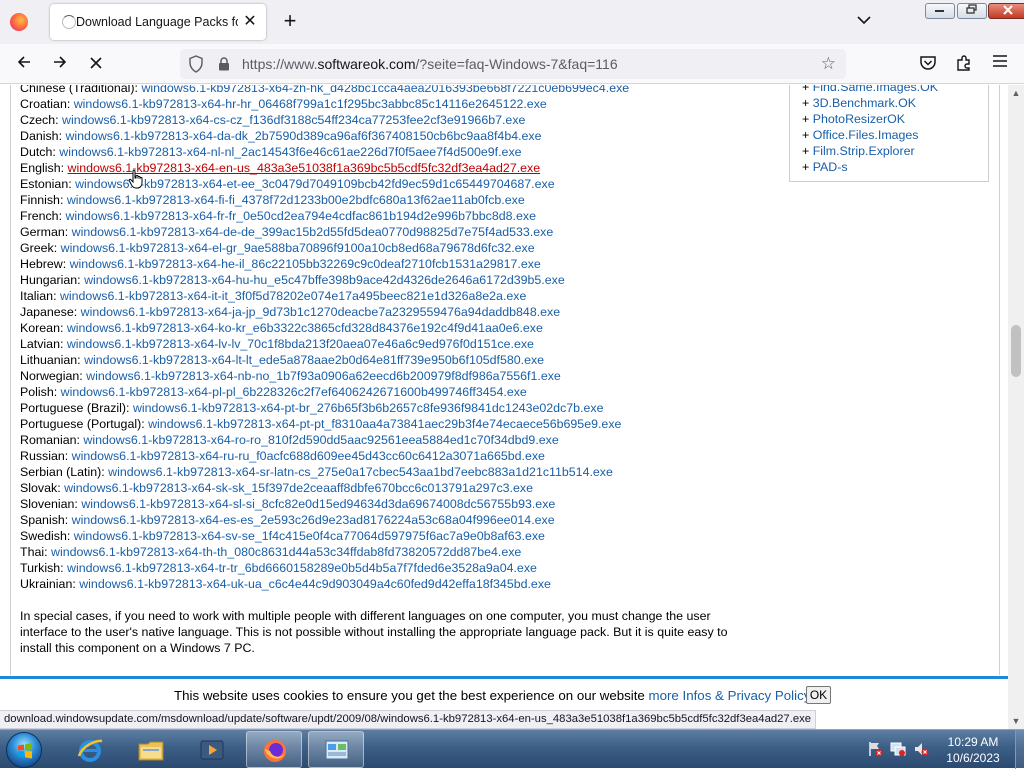 This screenshot has width=1024, height=769. I want to click on language-name: Spanish:, so click(46, 520).